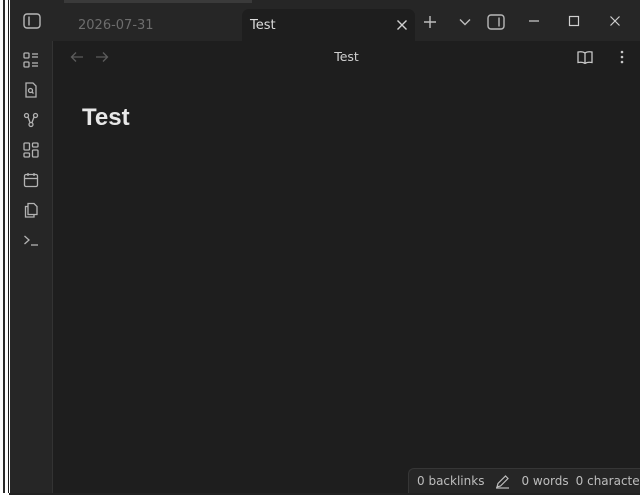  I want to click on minimize-icon, so click(534, 21).